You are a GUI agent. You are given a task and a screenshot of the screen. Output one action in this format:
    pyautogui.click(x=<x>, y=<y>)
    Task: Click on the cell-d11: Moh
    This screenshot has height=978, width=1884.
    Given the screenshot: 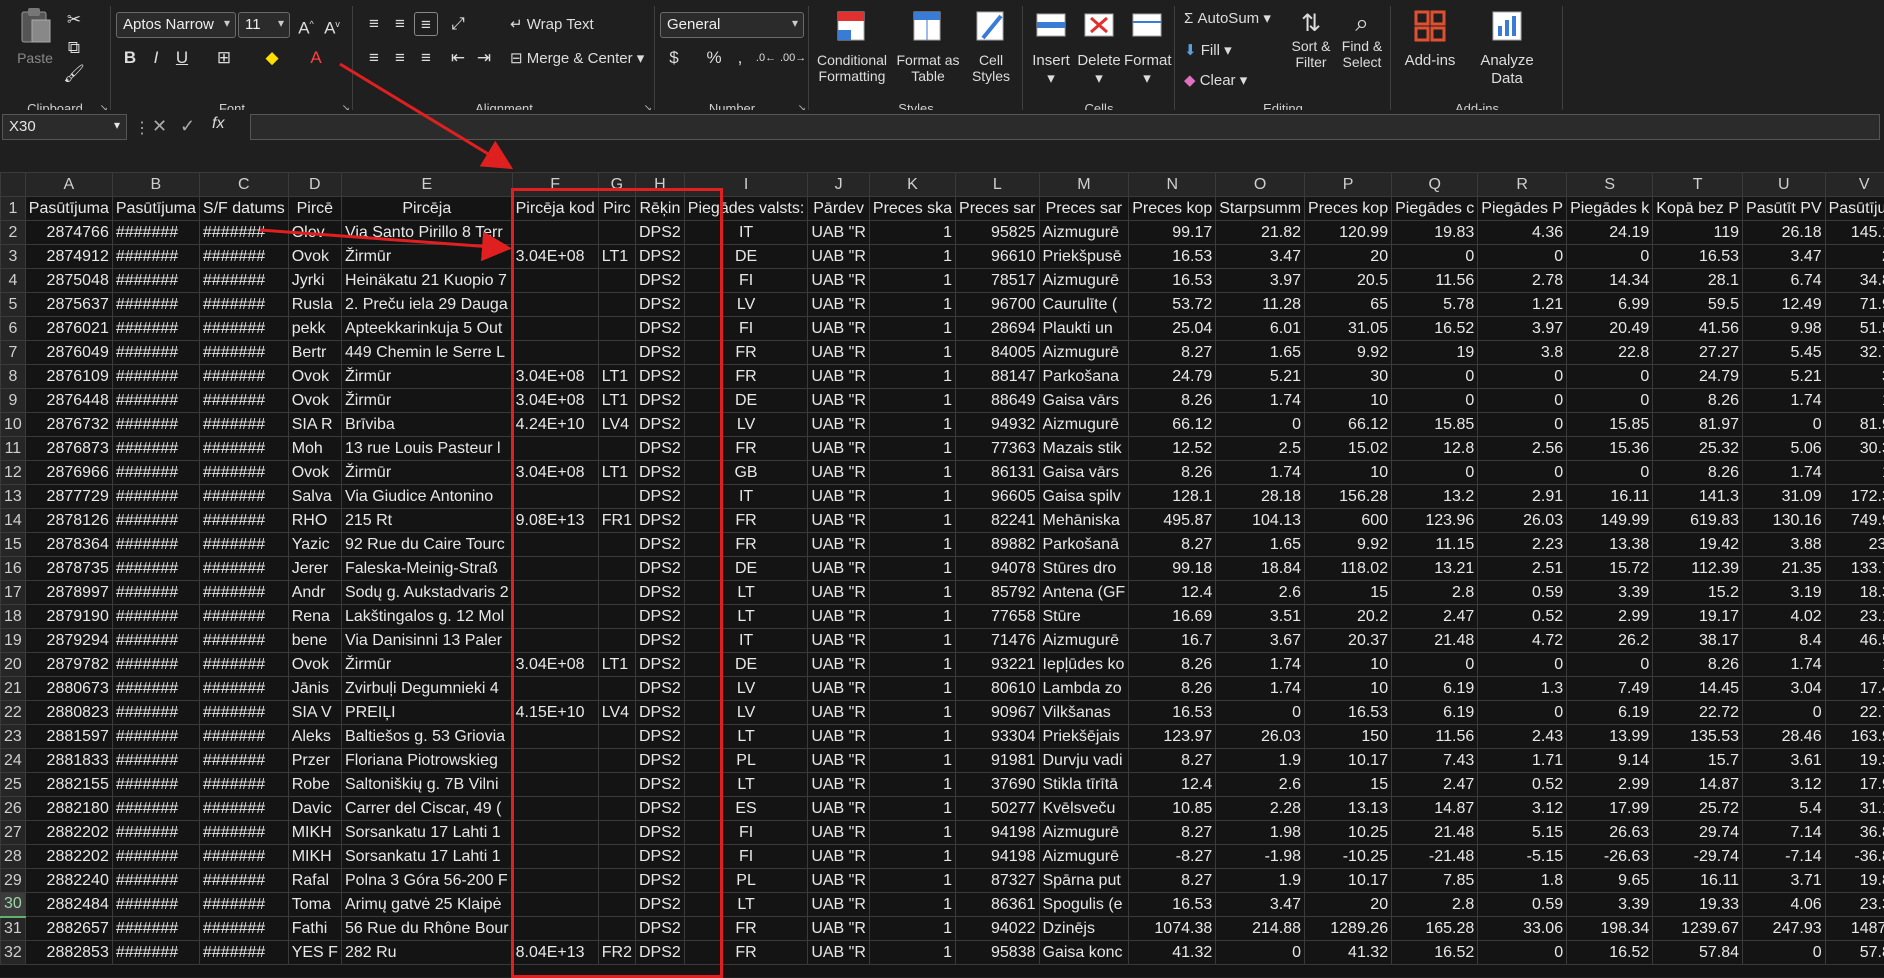 What is the action you would take?
    pyautogui.click(x=314, y=449)
    